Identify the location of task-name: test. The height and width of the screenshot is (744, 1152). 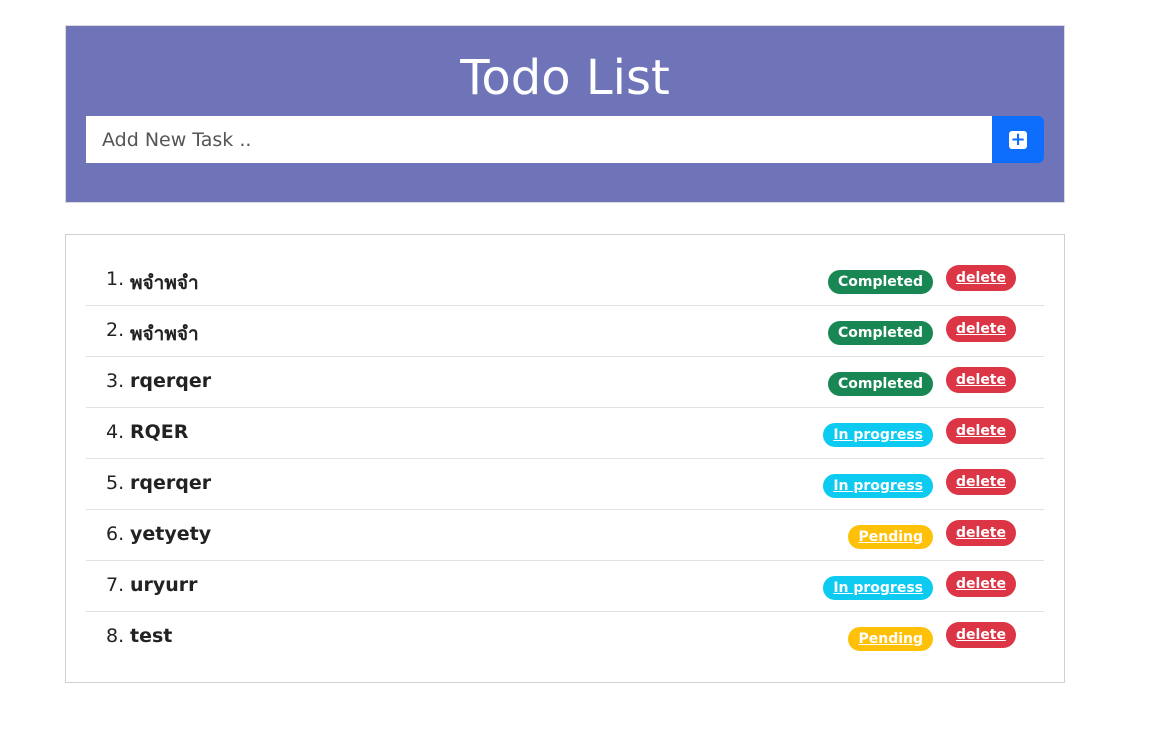
(151, 636).